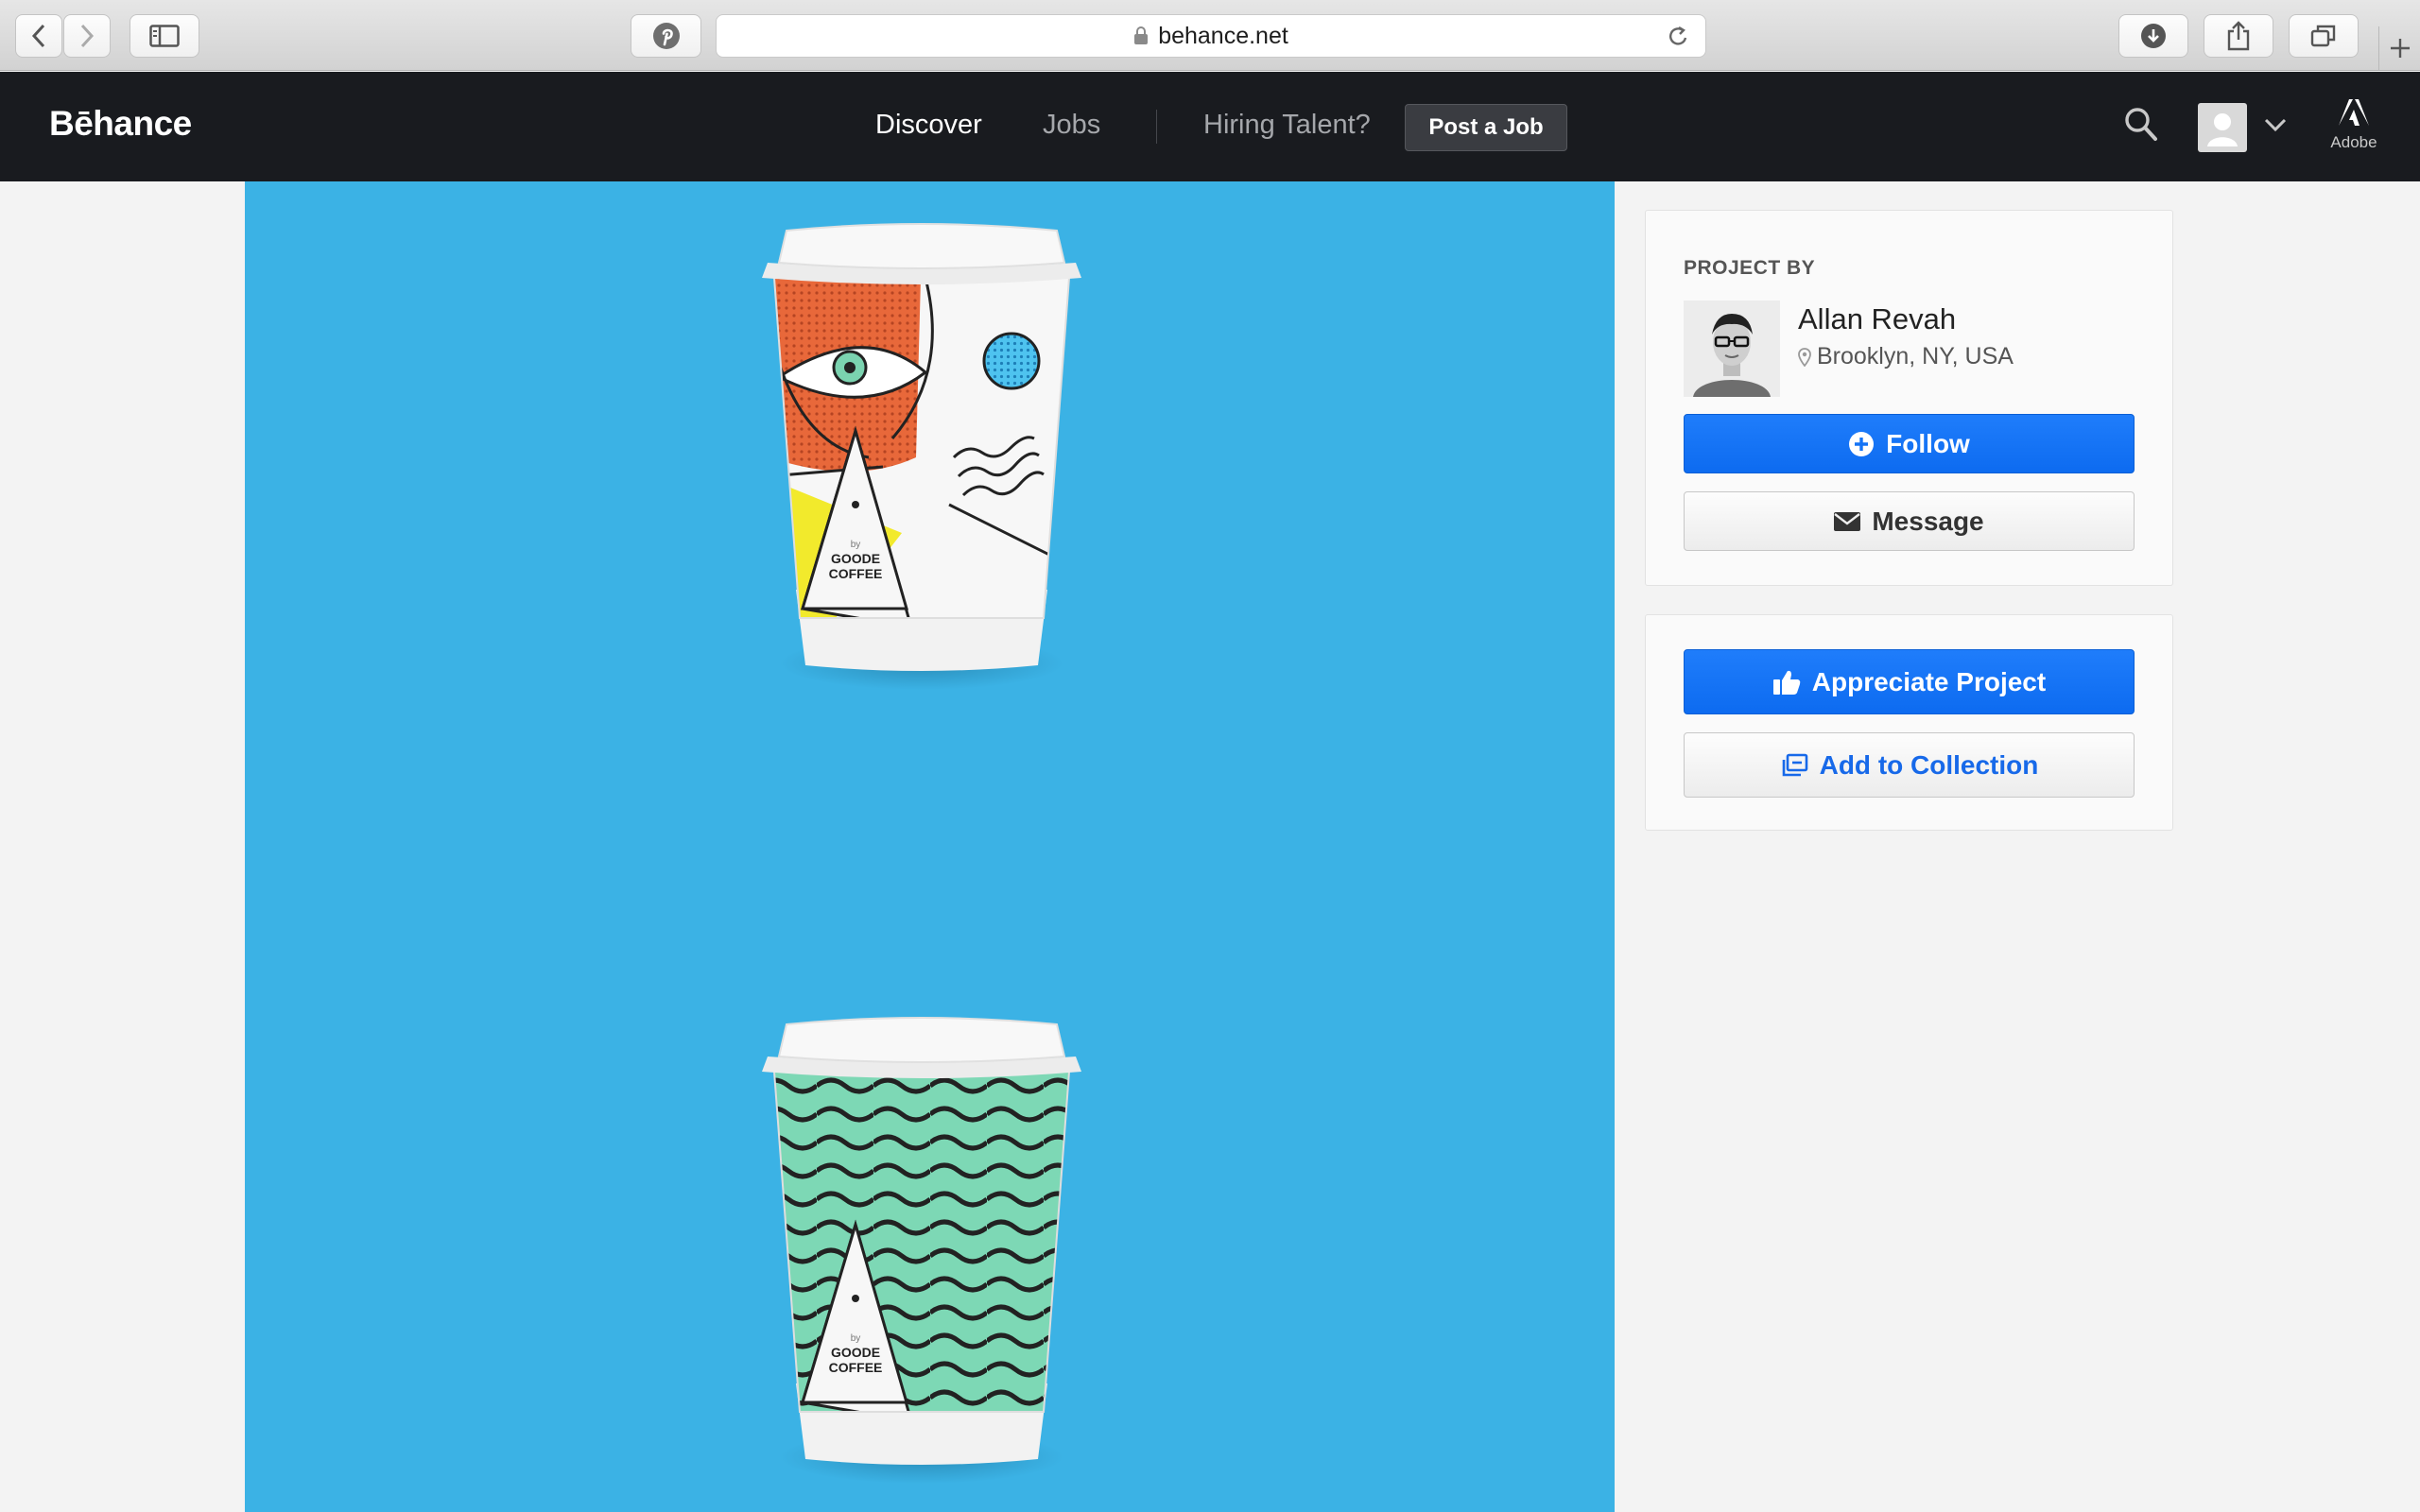 The height and width of the screenshot is (1512, 2420). What do you see at coordinates (1877, 319) in the screenshot?
I see `owner-name: Allan Revah` at bounding box center [1877, 319].